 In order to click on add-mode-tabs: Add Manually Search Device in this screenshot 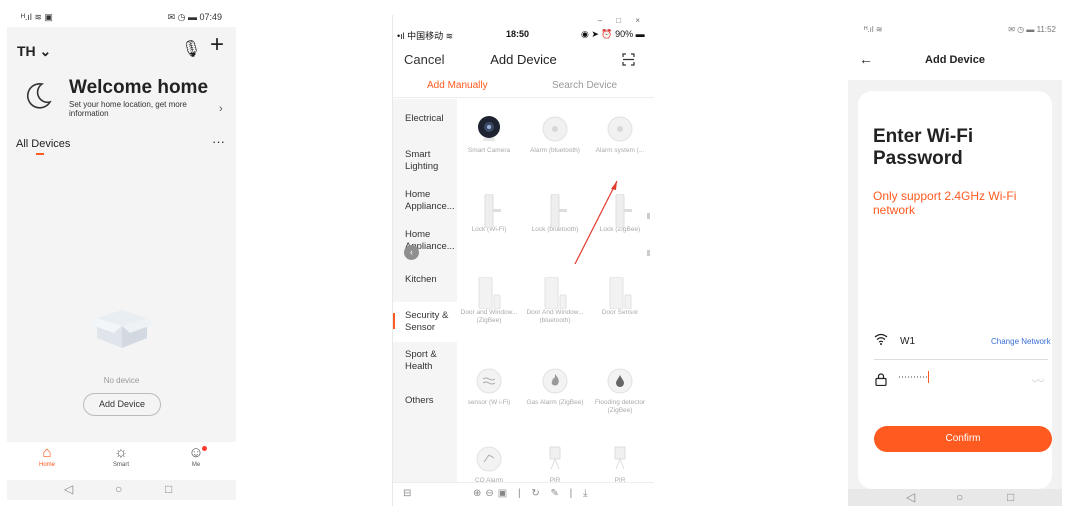, I will do `click(523, 86)`.